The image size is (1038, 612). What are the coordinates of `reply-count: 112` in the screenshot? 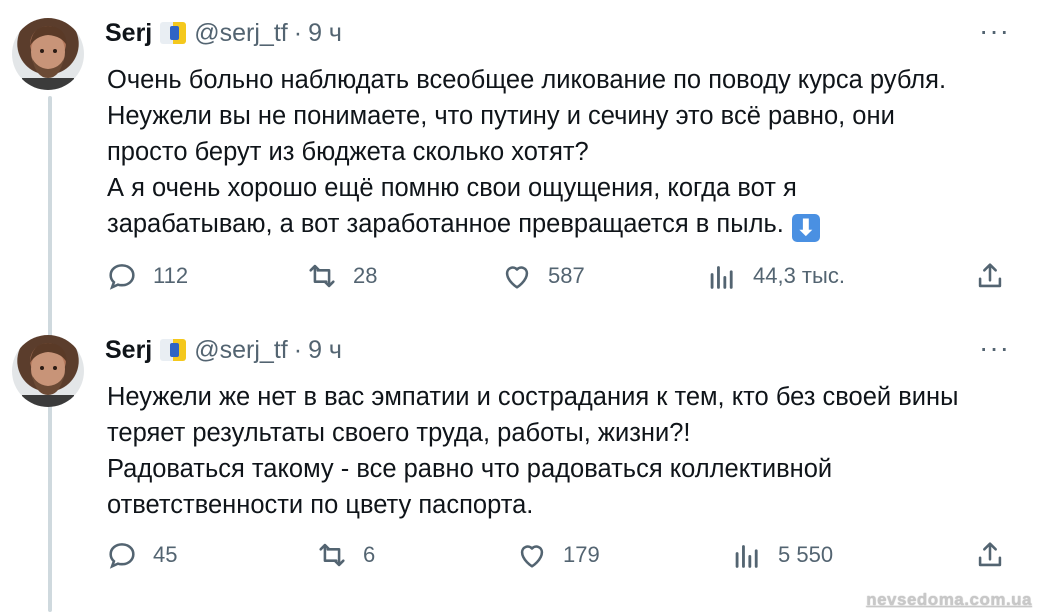 It's located at (171, 275).